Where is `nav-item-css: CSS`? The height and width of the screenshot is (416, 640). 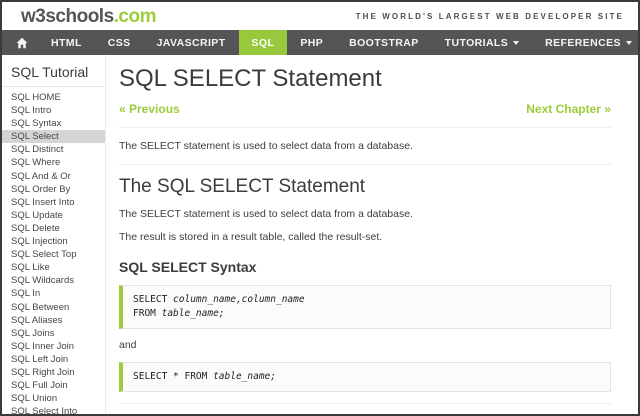 nav-item-css: CSS is located at coordinates (119, 42).